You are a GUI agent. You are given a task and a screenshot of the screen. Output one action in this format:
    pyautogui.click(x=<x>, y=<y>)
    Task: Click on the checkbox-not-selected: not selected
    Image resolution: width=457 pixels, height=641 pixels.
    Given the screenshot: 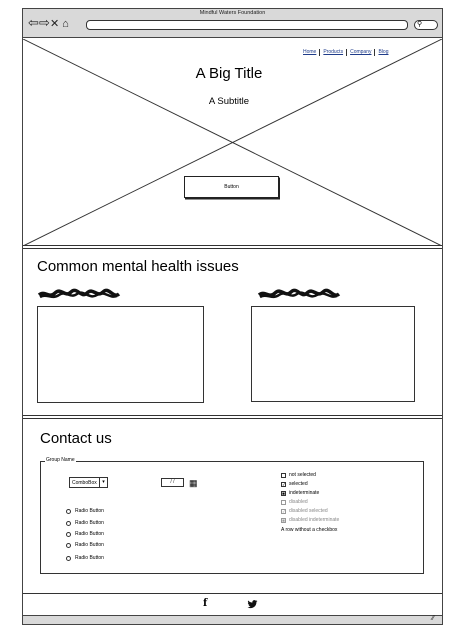 What is the action you would take?
    pyautogui.click(x=298, y=475)
    